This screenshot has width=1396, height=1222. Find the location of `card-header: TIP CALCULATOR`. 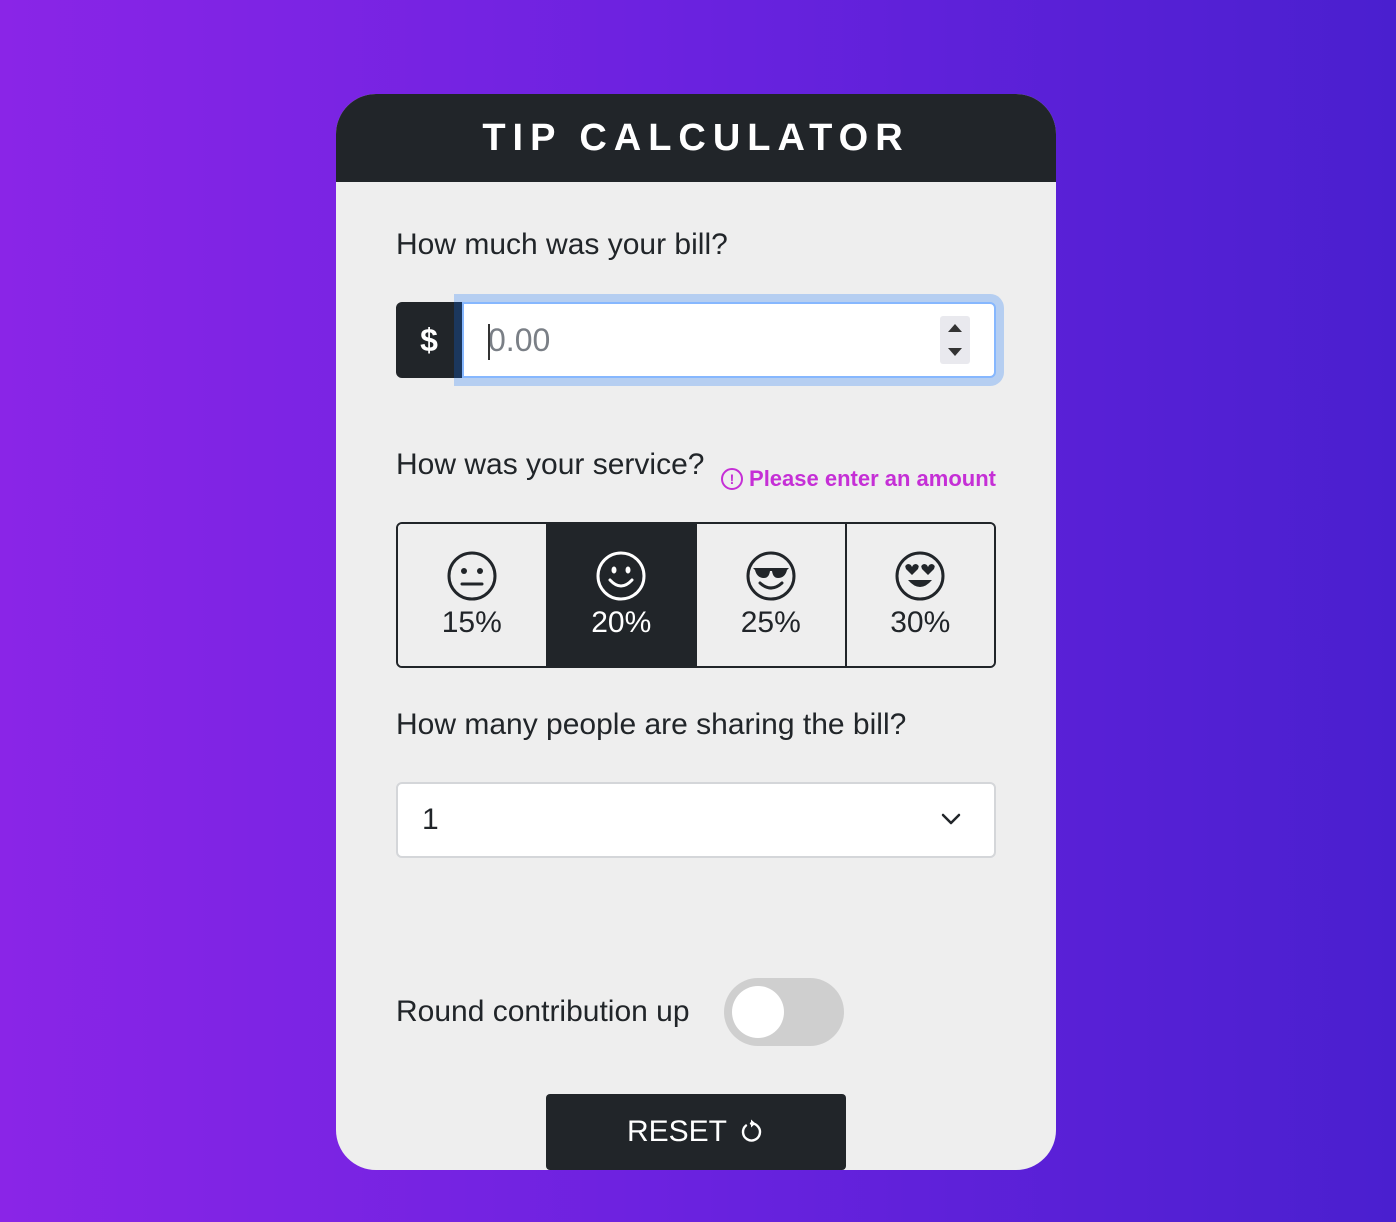

card-header: TIP CALCULATOR is located at coordinates (696, 138).